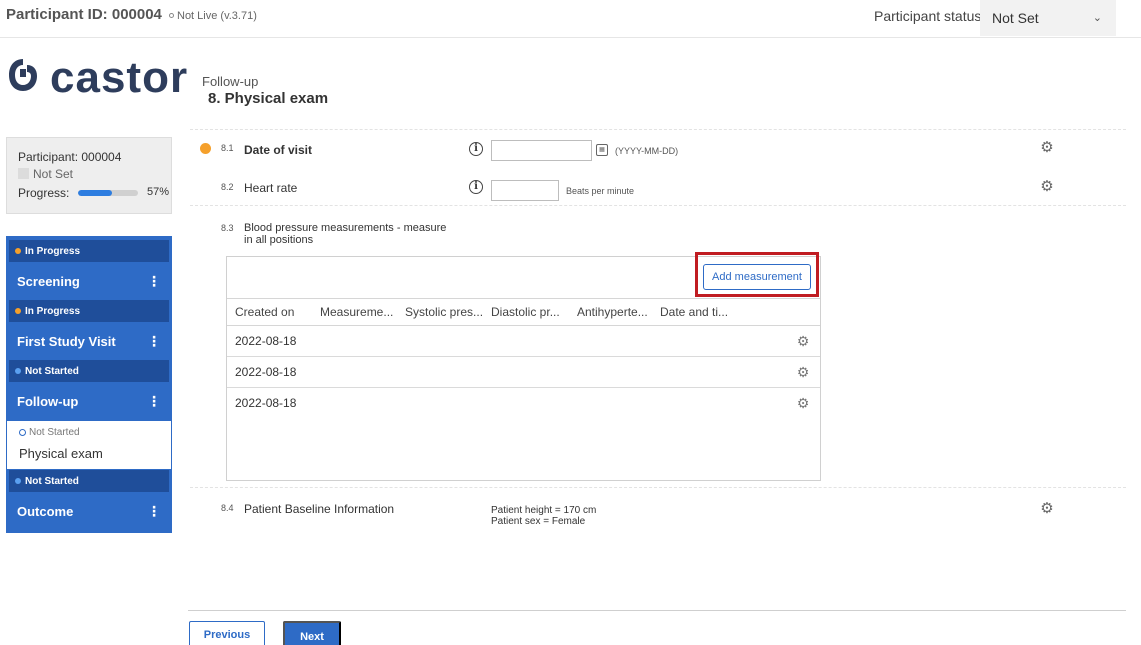 Image resolution: width=1141 pixels, height=645 pixels. Describe the element at coordinates (544, 510) in the screenshot. I see `patient-height: Patient height = 170 cm` at that location.